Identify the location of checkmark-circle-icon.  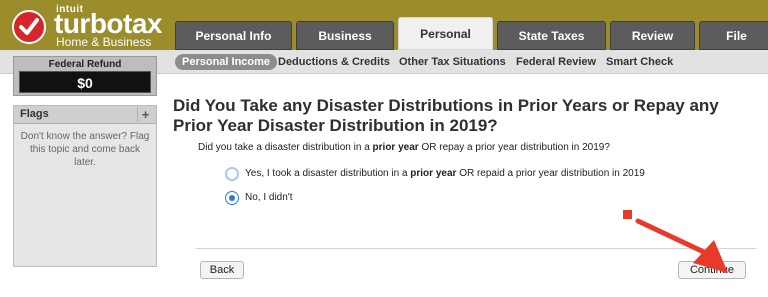
(29, 27).